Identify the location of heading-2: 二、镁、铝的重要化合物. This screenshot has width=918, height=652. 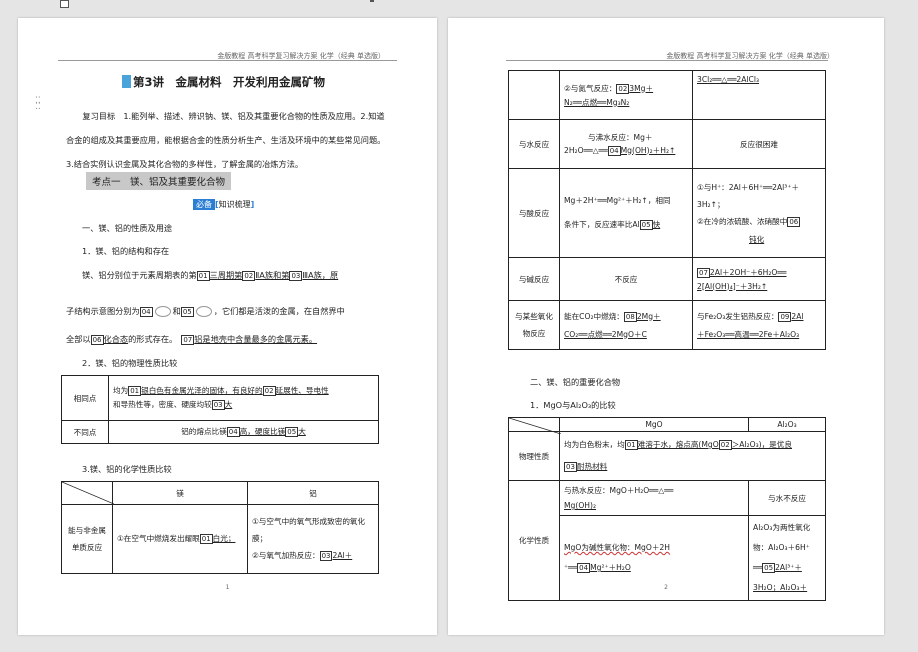
(575, 382).